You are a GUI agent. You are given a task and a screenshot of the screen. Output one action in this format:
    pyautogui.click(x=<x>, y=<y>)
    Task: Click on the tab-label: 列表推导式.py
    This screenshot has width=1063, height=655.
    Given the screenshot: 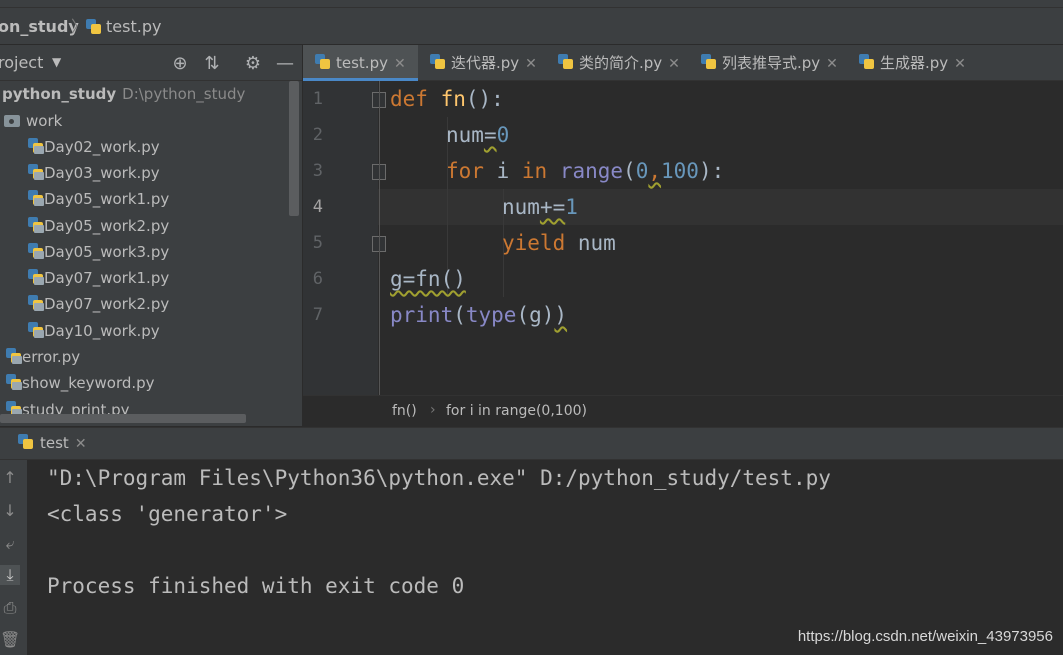 What is the action you would take?
    pyautogui.click(x=771, y=63)
    